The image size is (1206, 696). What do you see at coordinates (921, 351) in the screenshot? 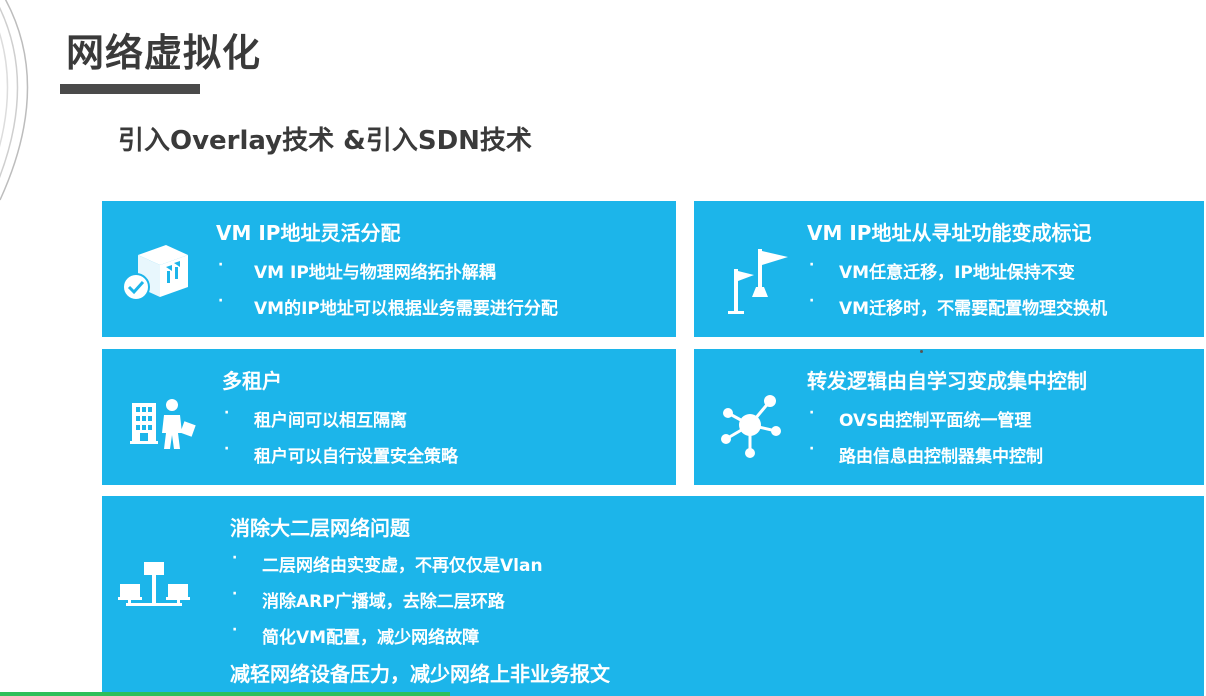
I see `stray-dot` at bounding box center [921, 351].